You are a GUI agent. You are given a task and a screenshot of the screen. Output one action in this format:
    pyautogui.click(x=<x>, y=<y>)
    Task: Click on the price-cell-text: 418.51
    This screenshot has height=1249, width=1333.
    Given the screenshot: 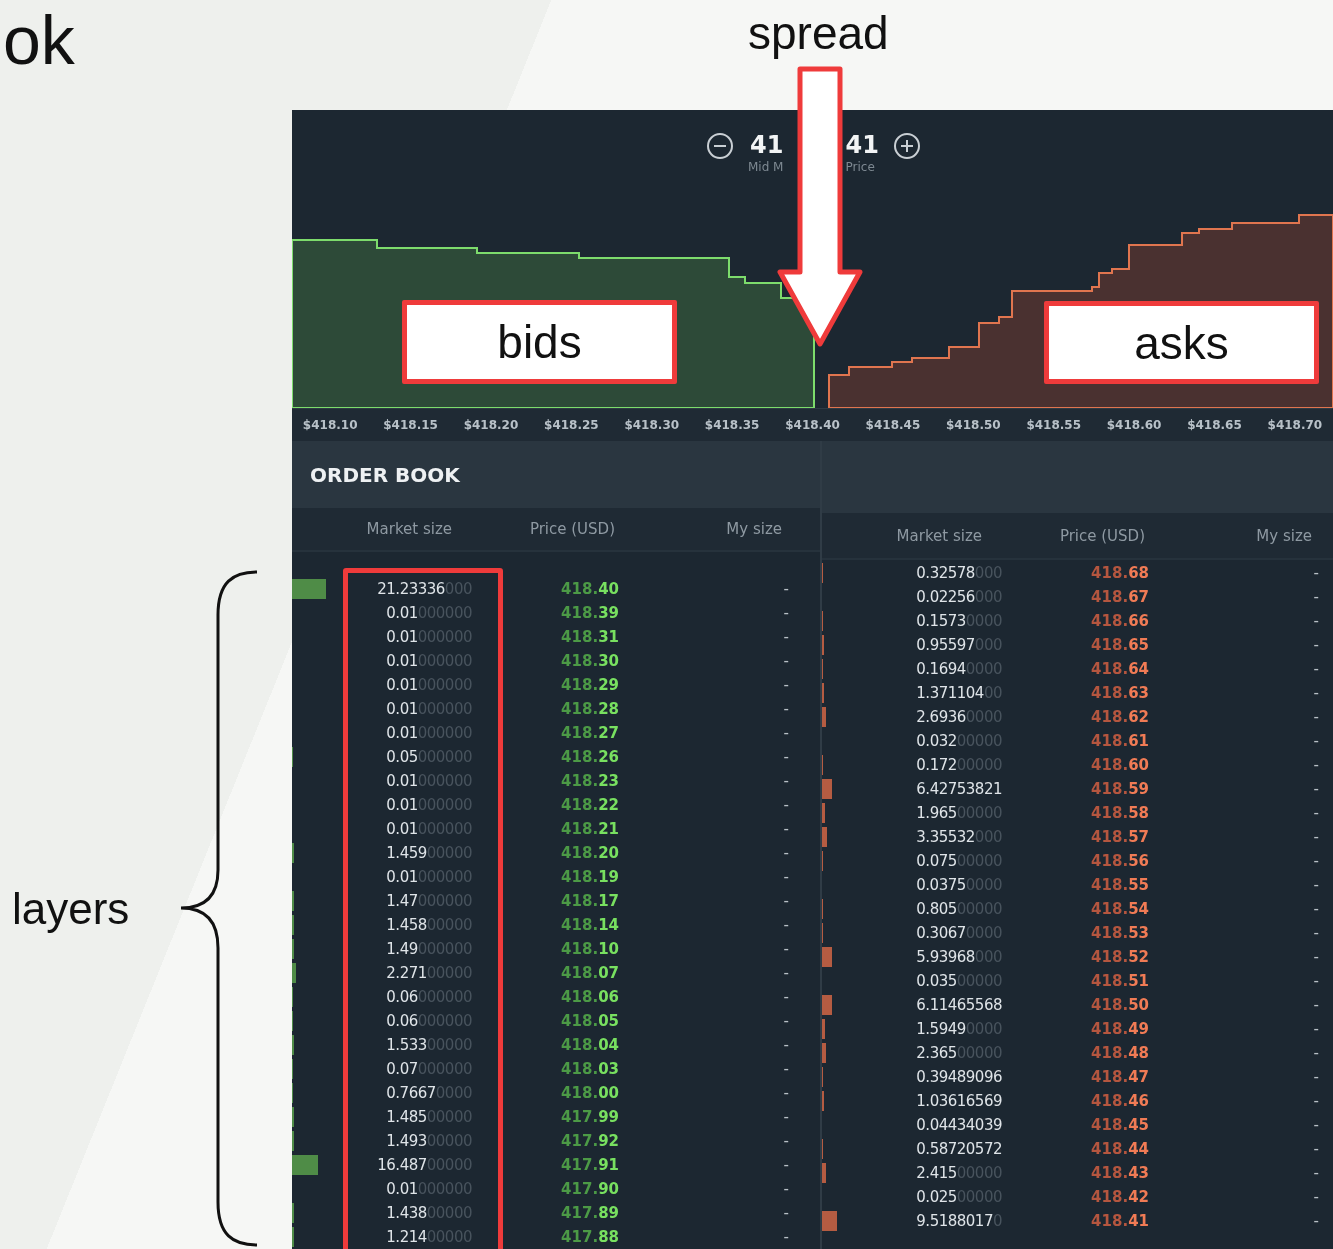 What is the action you would take?
    pyautogui.click(x=1119, y=981)
    